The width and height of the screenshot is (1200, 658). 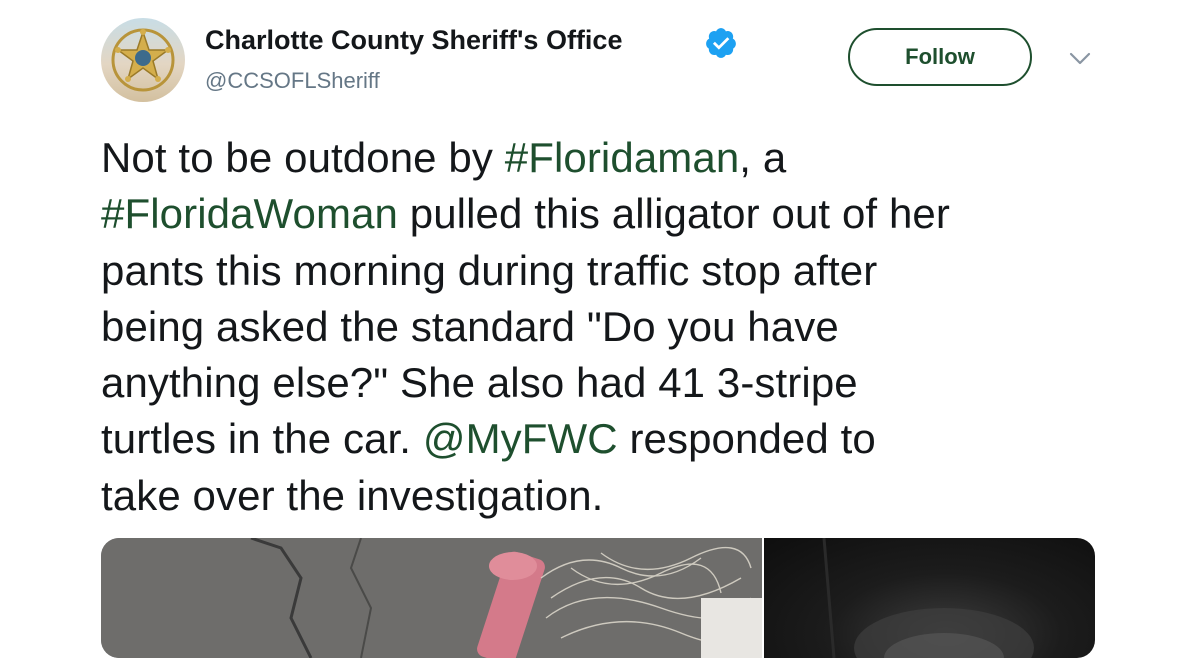 I want to click on tweet-text-segment: turtles in the car., so click(x=262, y=439).